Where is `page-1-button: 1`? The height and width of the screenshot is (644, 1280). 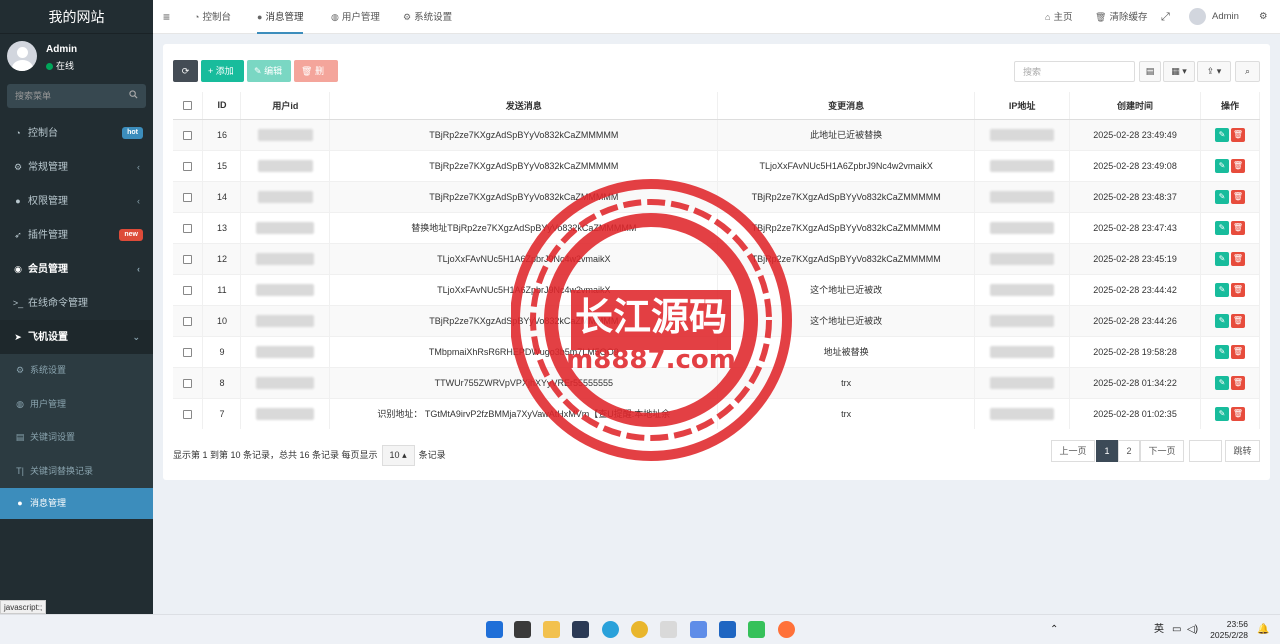
page-1-button: 1 is located at coordinates (1107, 451).